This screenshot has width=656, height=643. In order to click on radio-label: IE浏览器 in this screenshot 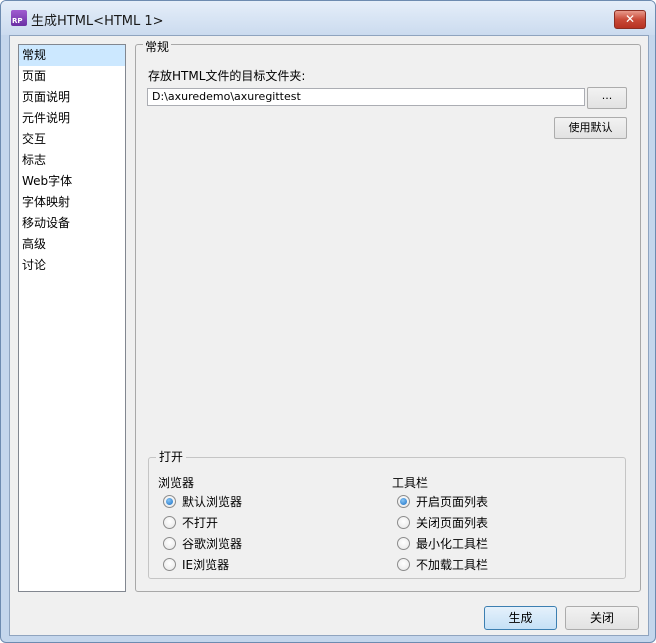, I will do `click(206, 564)`.